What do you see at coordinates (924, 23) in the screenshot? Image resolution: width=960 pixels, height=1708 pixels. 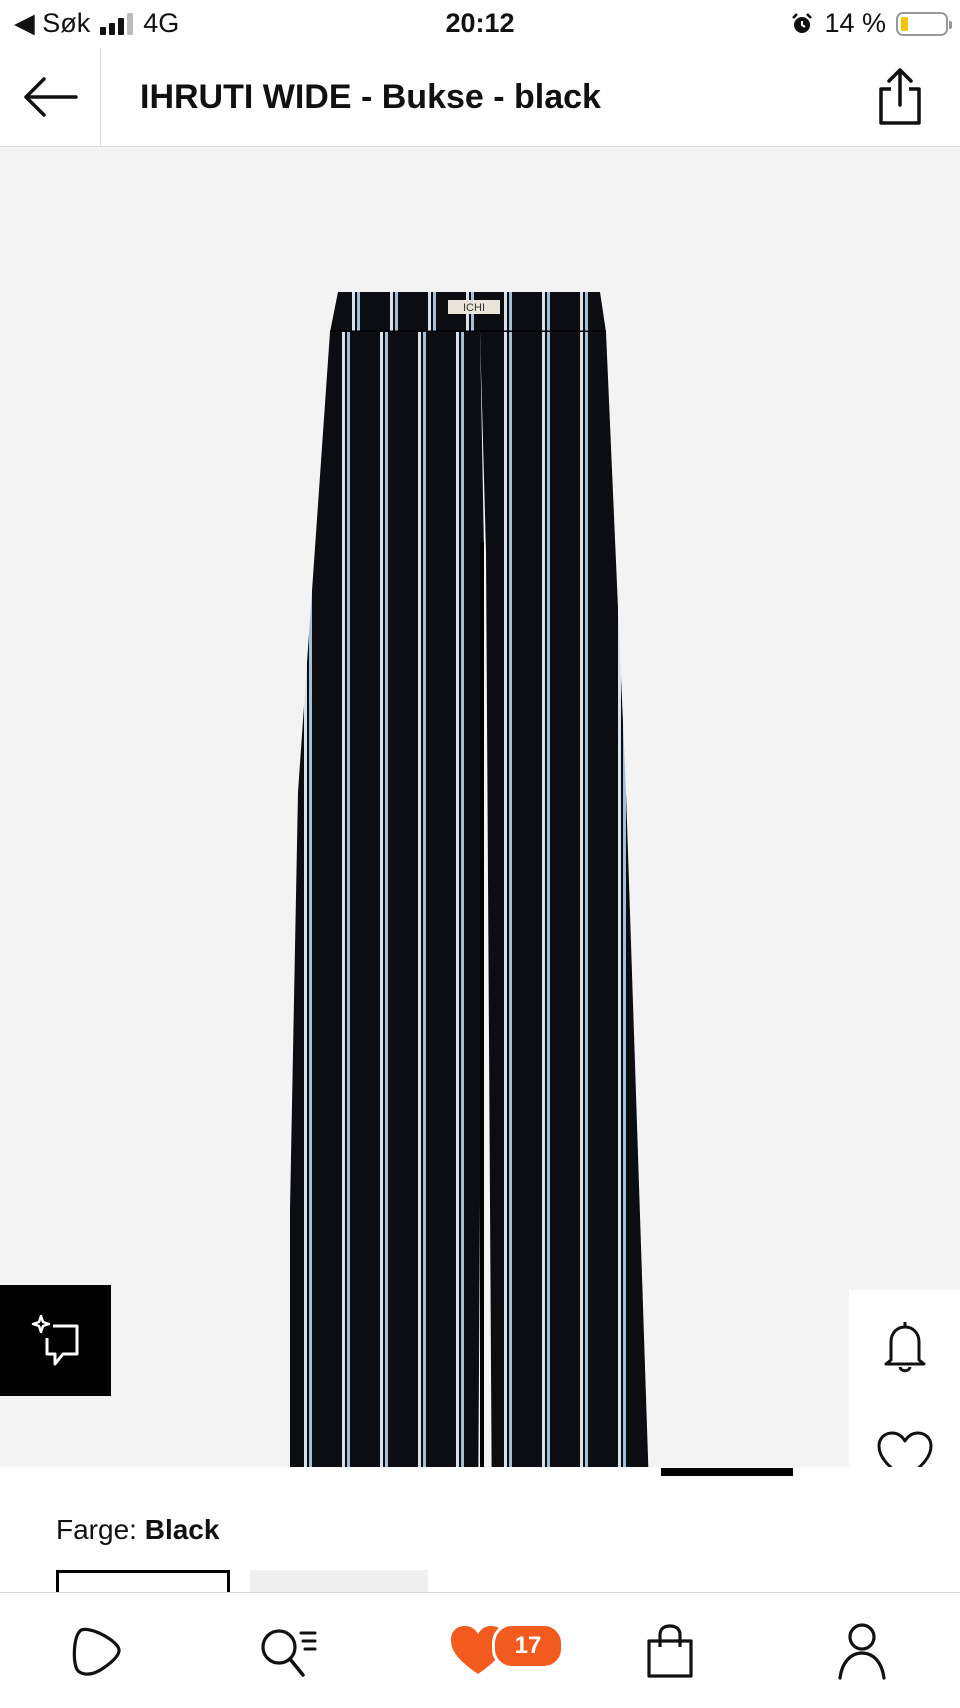 I see `battery-icon` at bounding box center [924, 23].